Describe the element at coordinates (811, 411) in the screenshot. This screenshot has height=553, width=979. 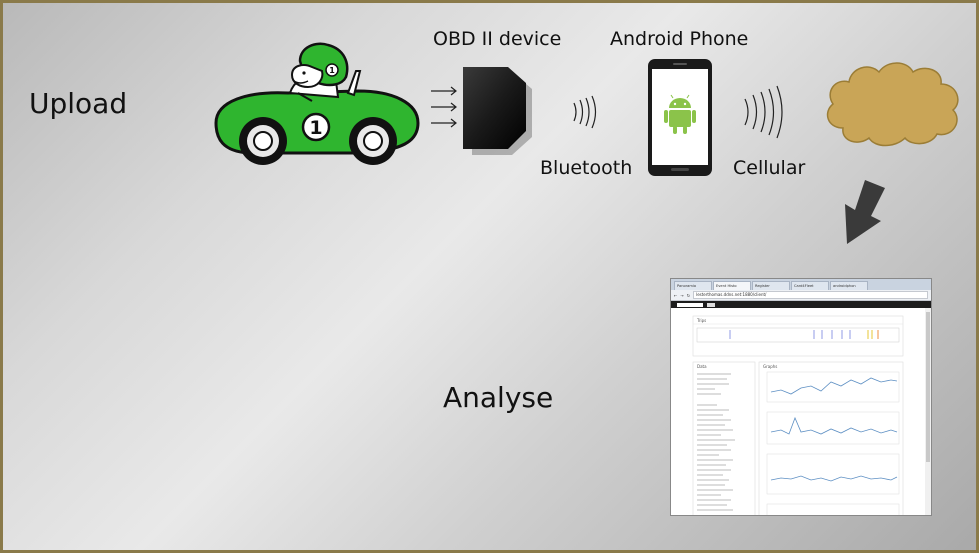
I see `dashboard-content: Trips Data Graphs` at that location.